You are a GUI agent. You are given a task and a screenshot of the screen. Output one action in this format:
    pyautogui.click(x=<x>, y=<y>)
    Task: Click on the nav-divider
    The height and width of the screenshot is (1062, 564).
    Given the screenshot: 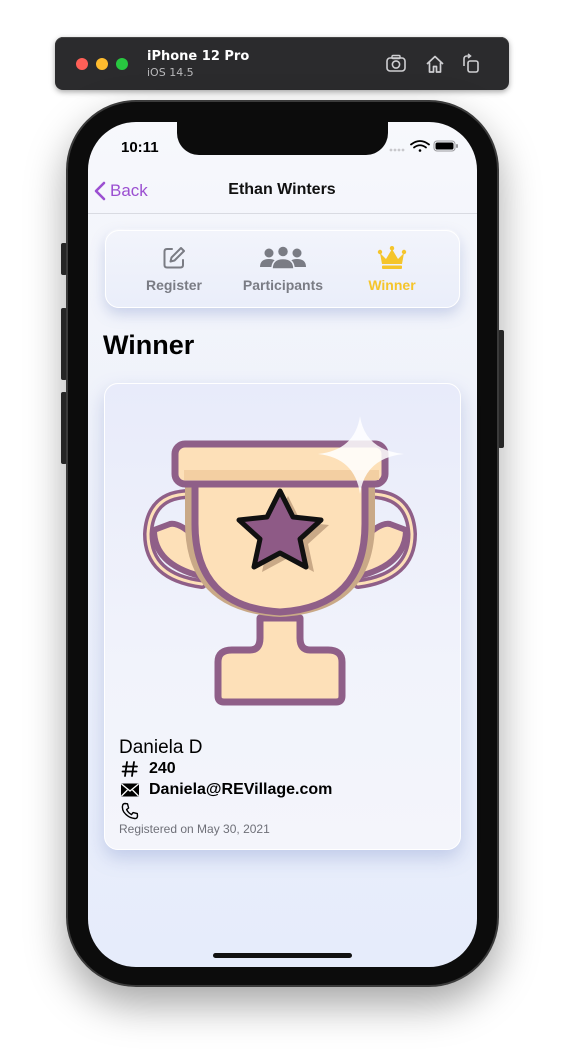 What is the action you would take?
    pyautogui.click(x=282, y=213)
    